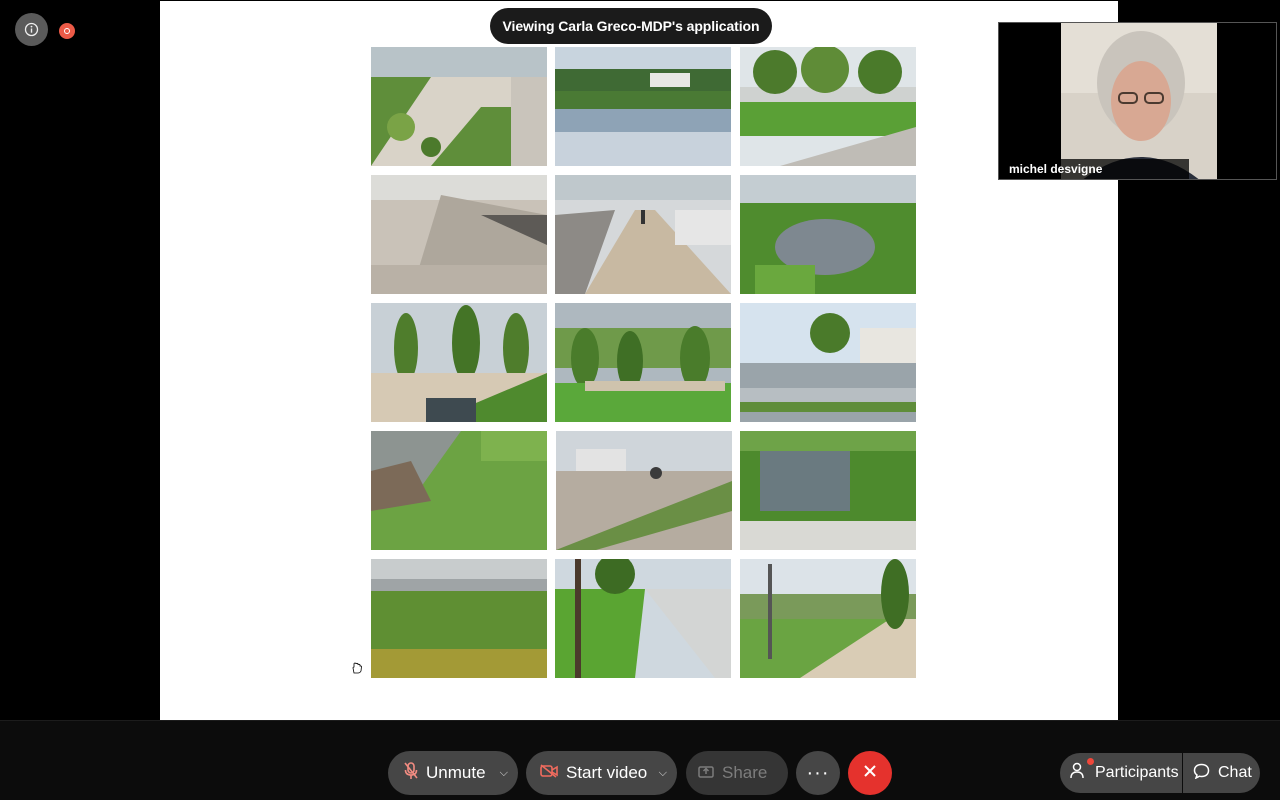  Describe the element at coordinates (1090, 761) in the screenshot. I see `notification-dot` at that location.